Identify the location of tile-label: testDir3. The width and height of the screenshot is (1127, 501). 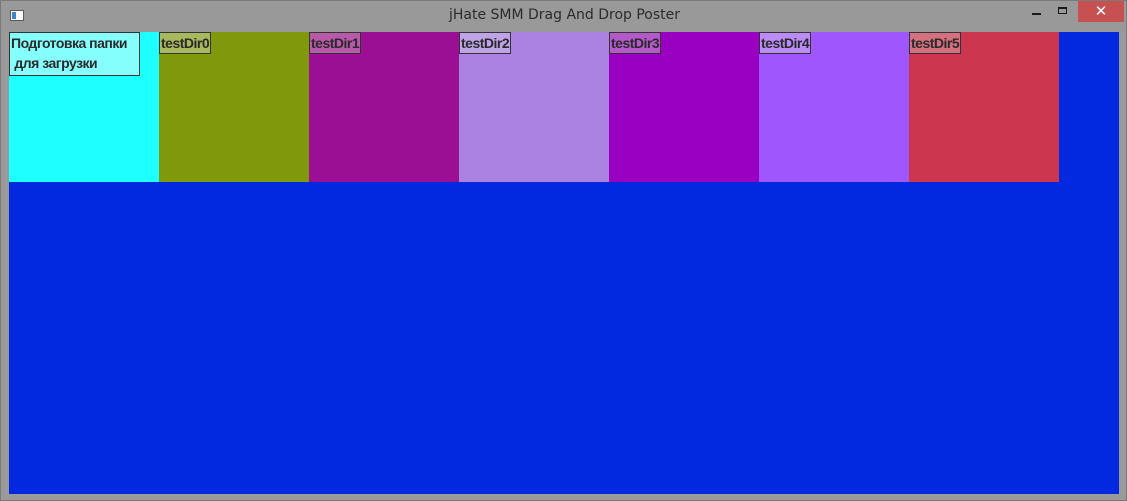
(635, 43).